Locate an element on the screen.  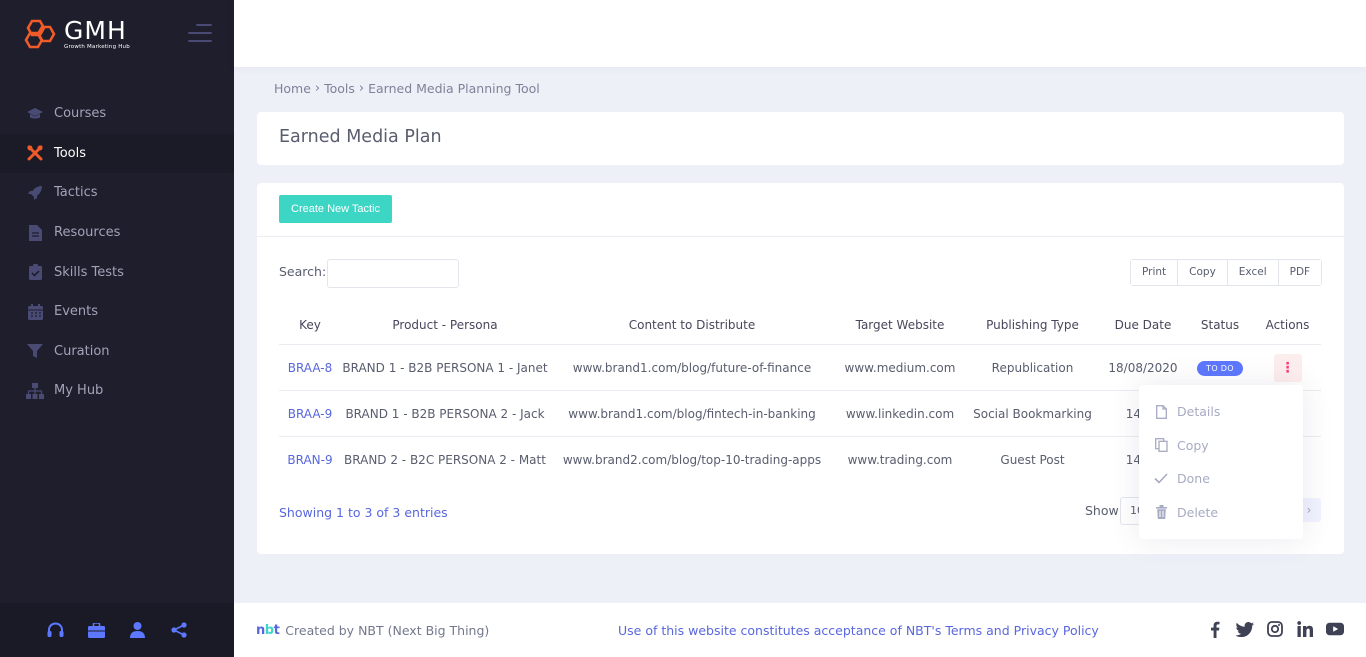
column-header-actions: Actions is located at coordinates (1287, 324).